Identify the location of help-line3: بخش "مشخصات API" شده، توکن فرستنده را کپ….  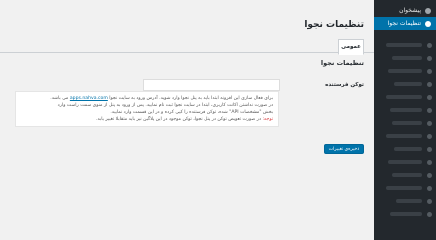
(191, 112).